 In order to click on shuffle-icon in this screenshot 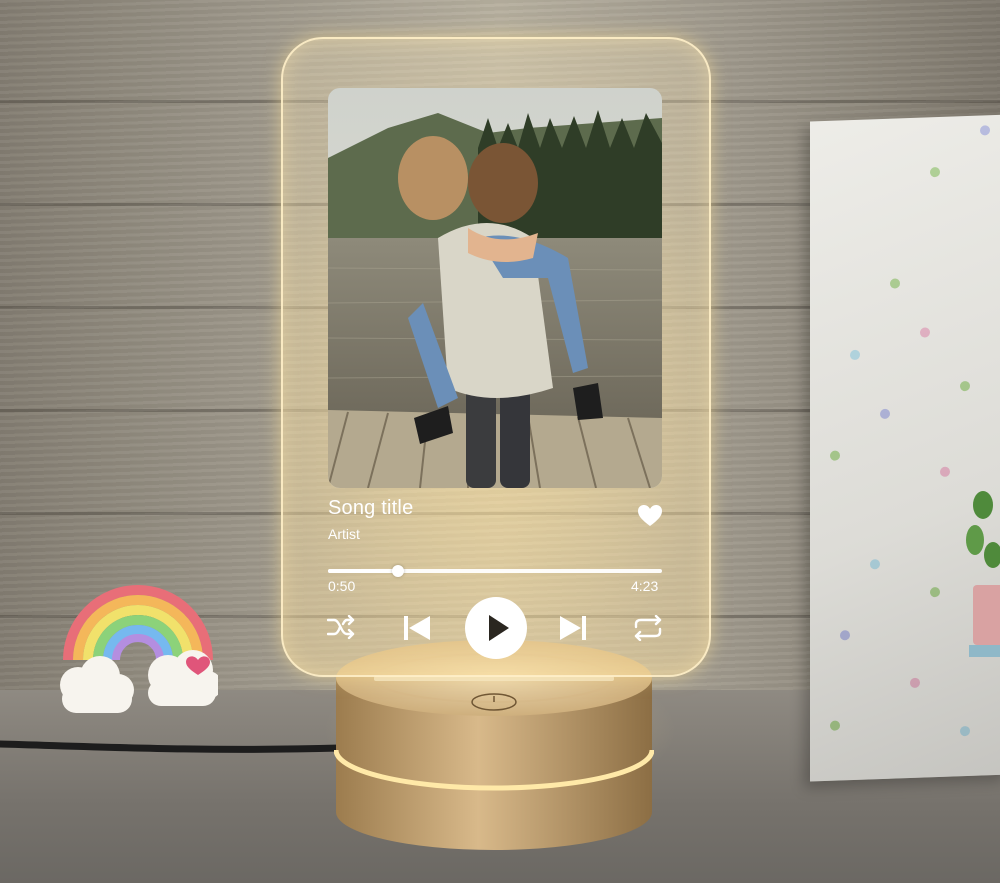, I will do `click(341, 627)`.